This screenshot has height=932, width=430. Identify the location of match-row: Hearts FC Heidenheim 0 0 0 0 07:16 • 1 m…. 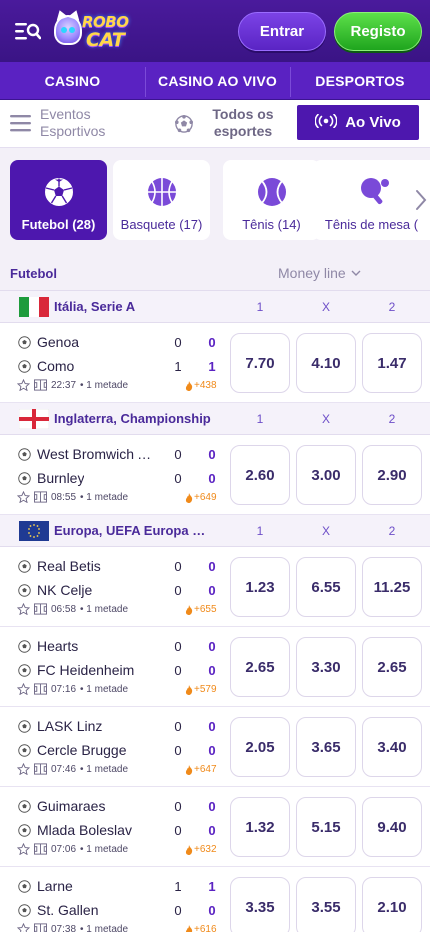
(215, 667).